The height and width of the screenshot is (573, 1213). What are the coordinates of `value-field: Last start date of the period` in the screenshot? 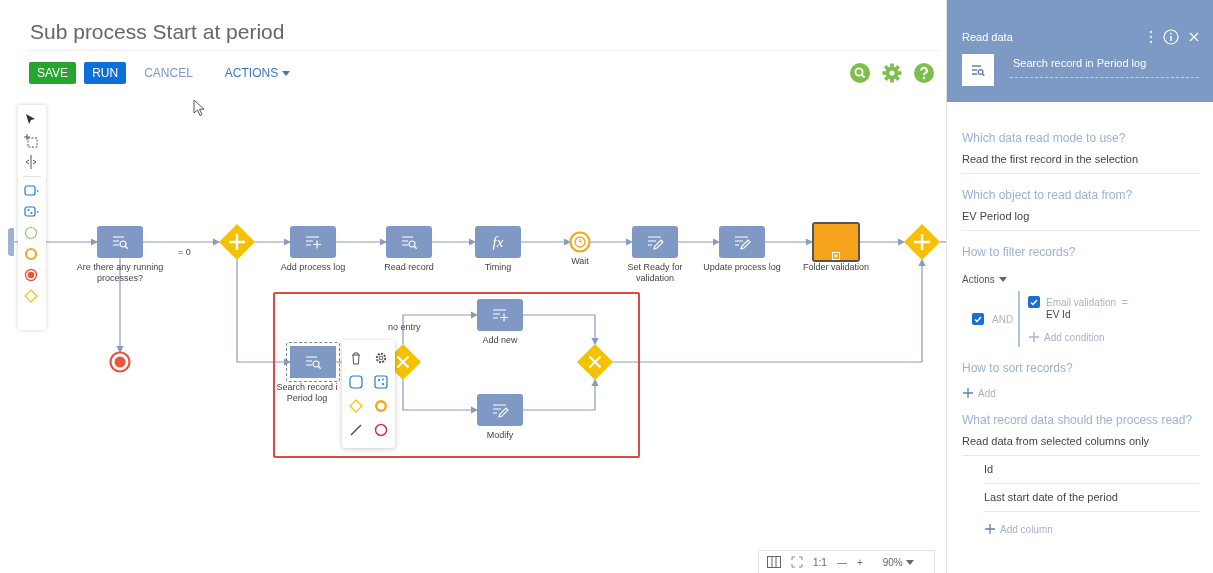 It's located at (1091, 498).